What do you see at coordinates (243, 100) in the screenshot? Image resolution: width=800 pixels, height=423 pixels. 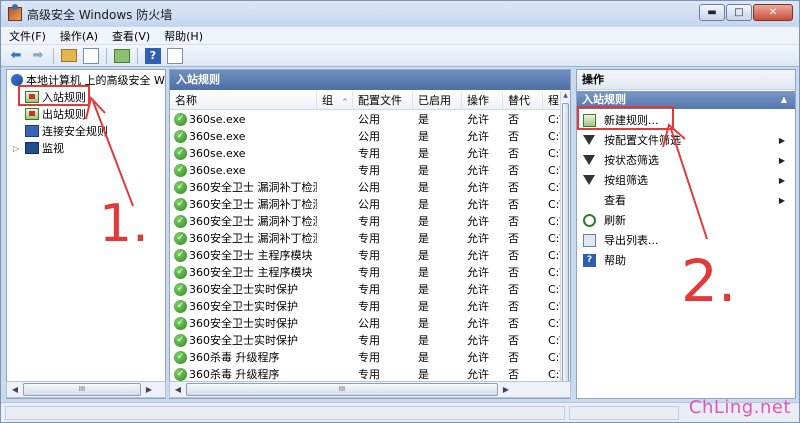 I see `column-header-name: 名称` at bounding box center [243, 100].